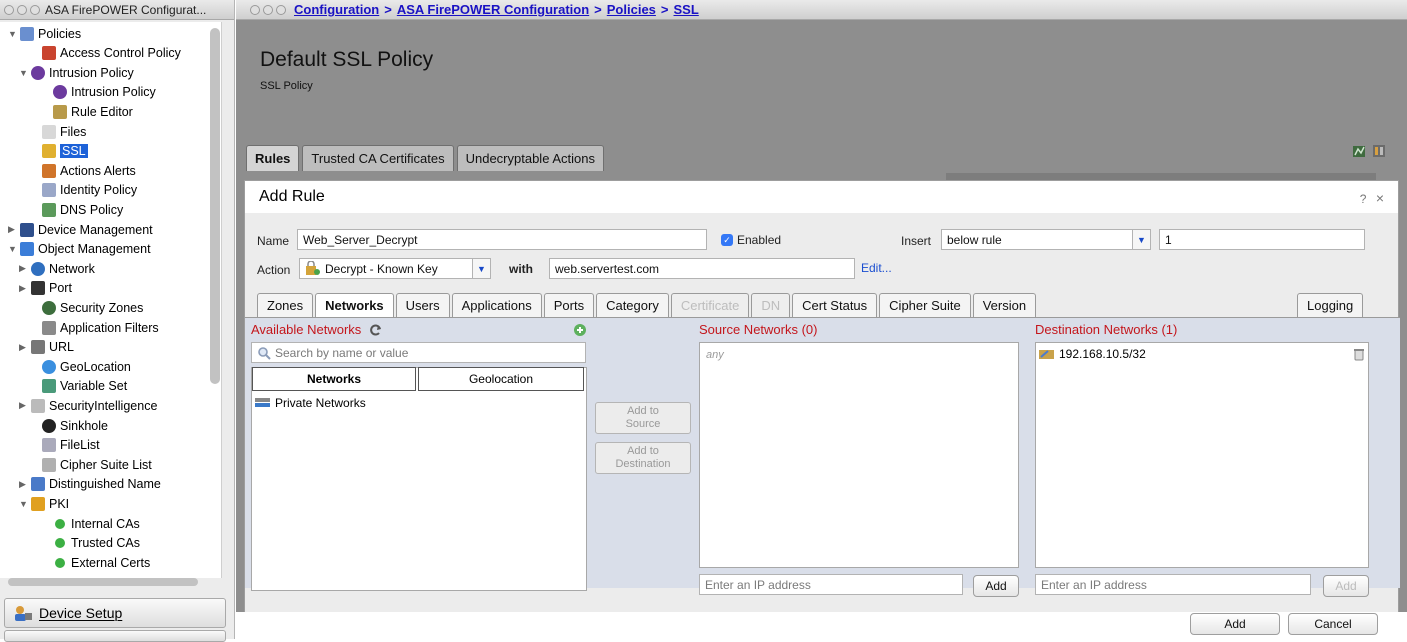 The width and height of the screenshot is (1407, 642). I want to click on certificate-input: web.servertest.com, so click(702, 268).